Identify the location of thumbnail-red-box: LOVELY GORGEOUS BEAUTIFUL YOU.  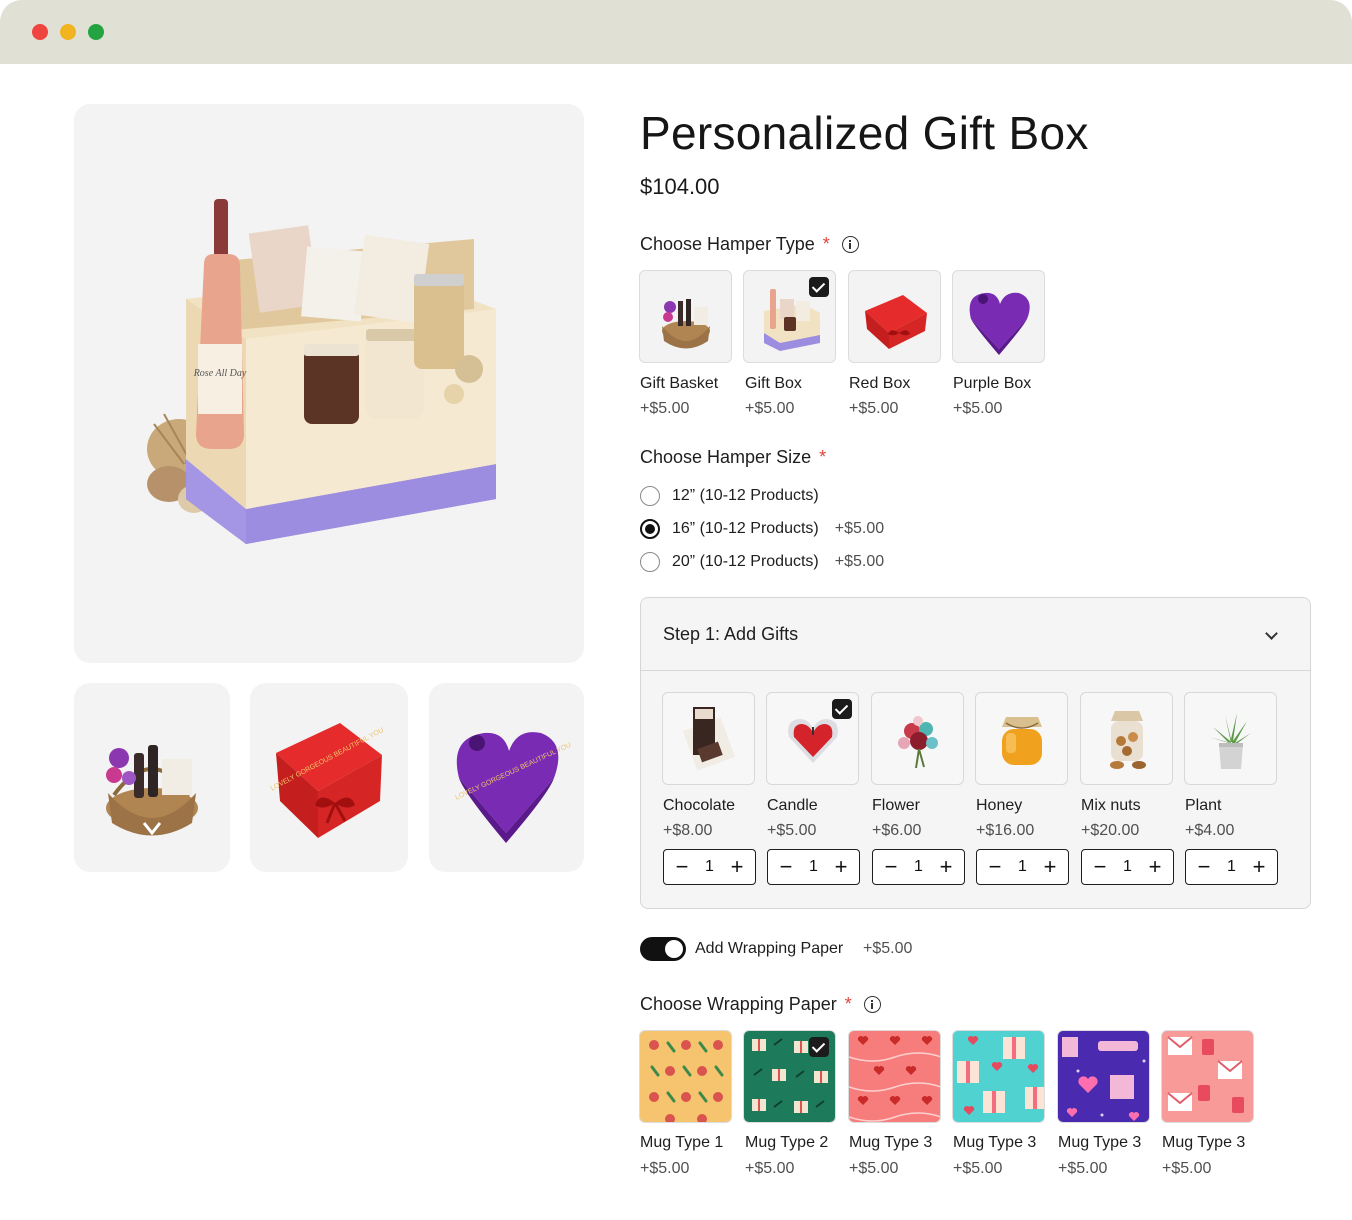
(329, 777).